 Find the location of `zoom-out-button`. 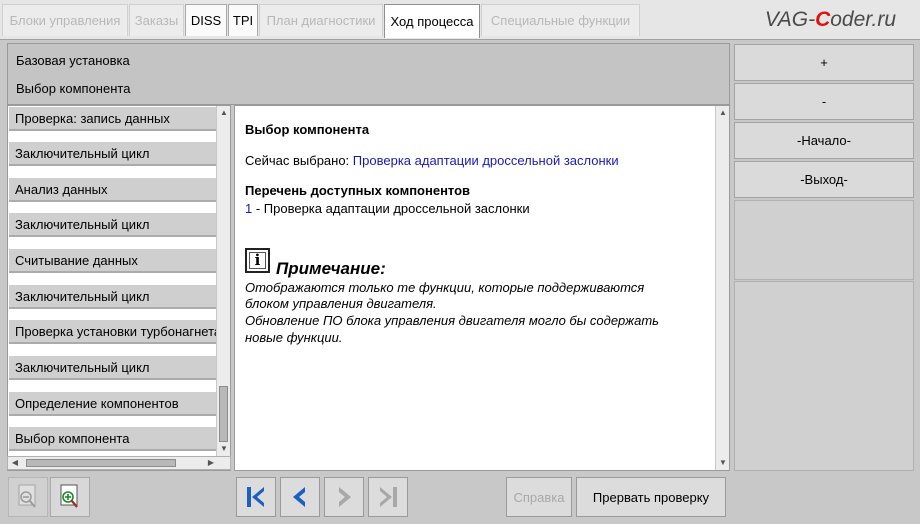

zoom-out-button is located at coordinates (28, 497).